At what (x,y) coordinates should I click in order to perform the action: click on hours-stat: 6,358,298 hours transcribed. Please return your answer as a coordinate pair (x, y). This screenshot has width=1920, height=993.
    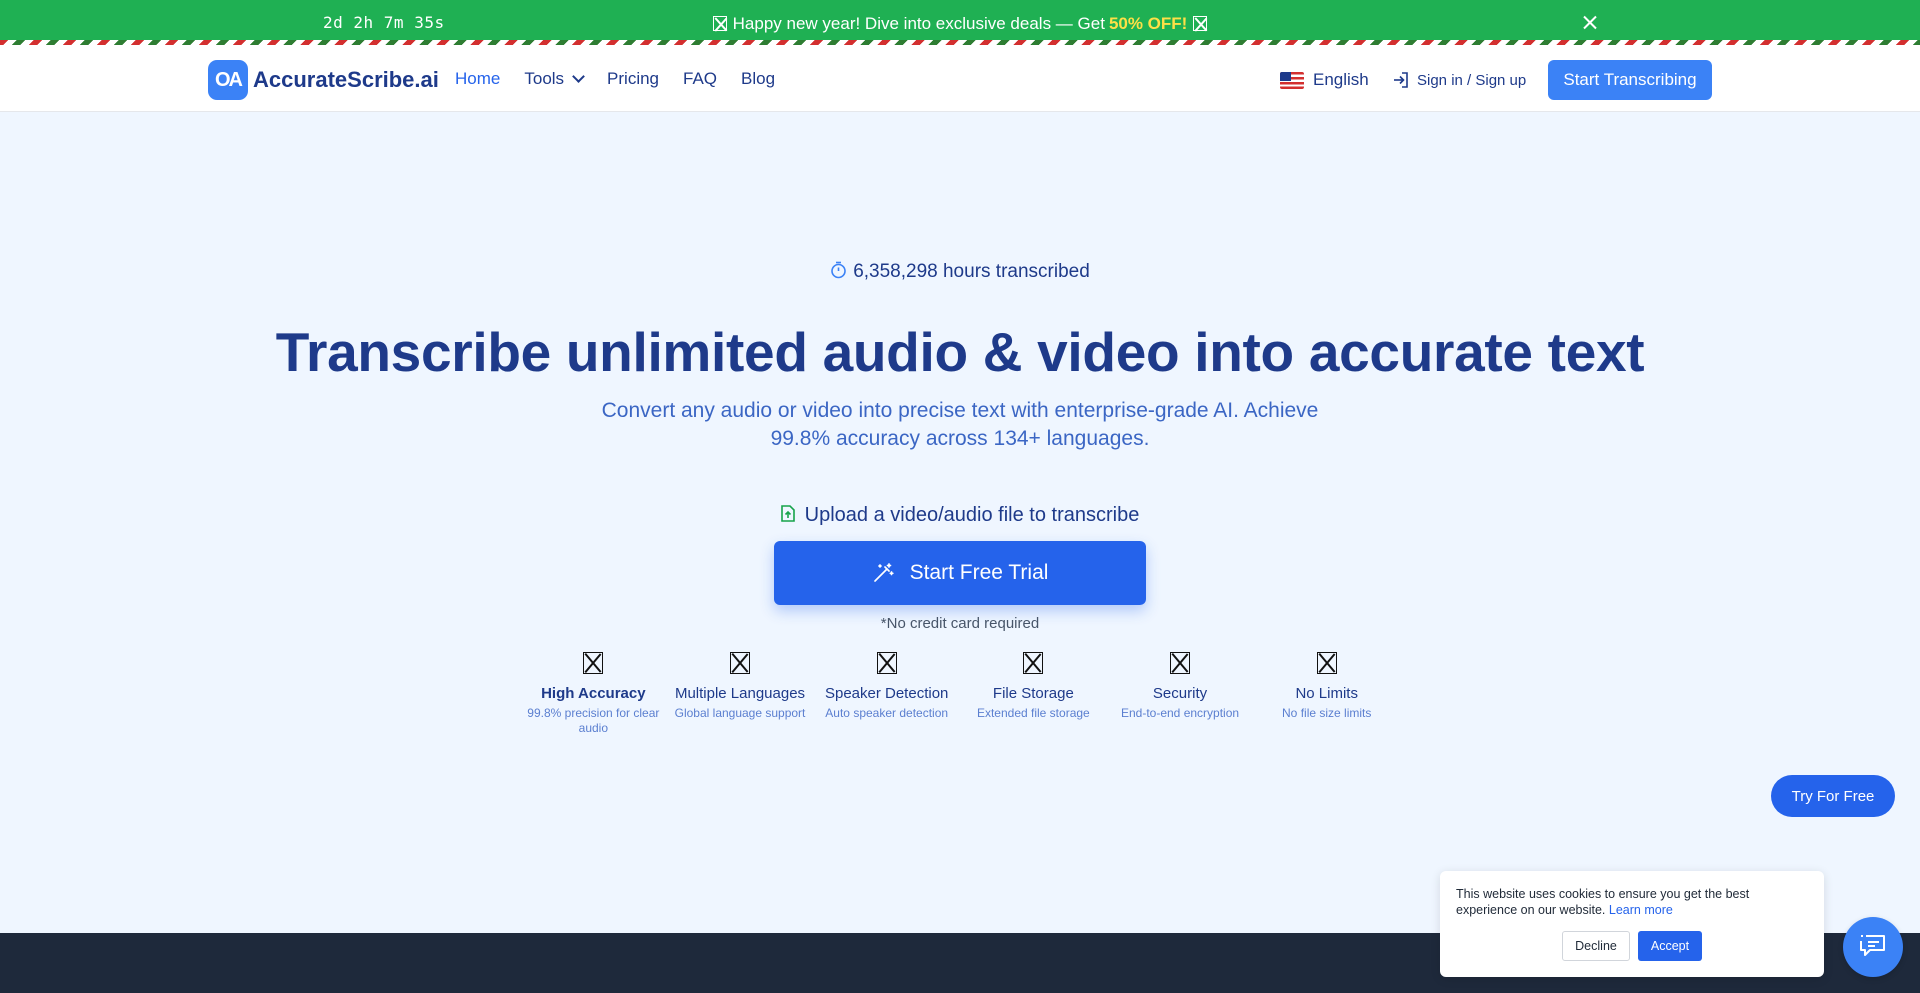
    Looking at the image, I should click on (960, 272).